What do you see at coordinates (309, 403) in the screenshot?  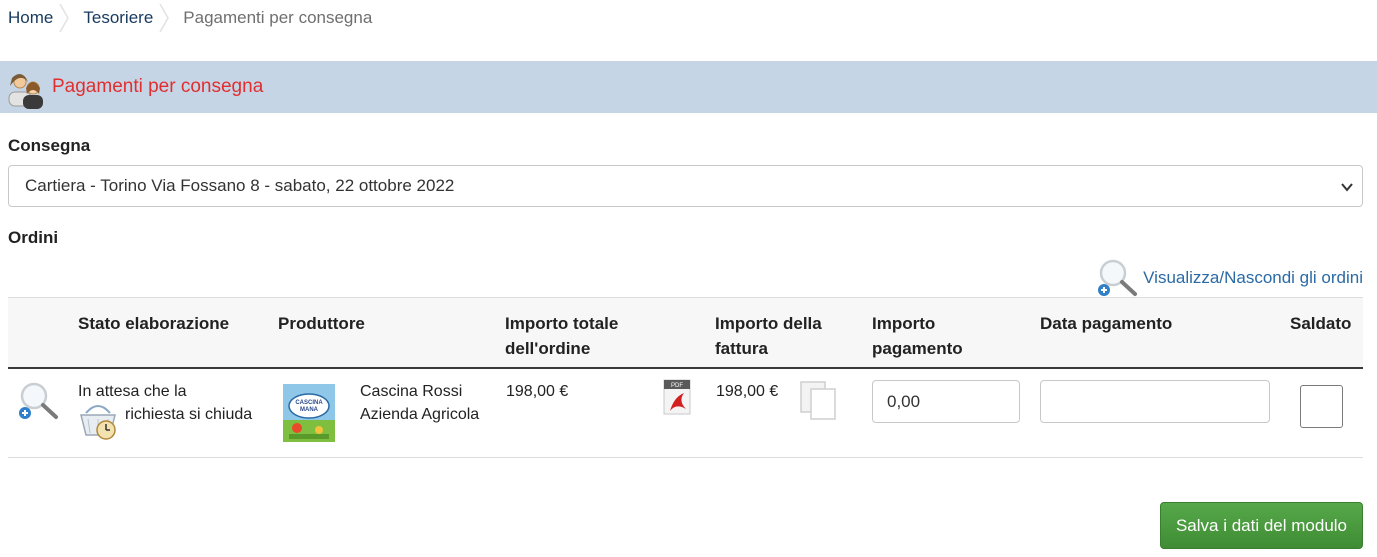 I see `producer-logo-text-1: CASCINA` at bounding box center [309, 403].